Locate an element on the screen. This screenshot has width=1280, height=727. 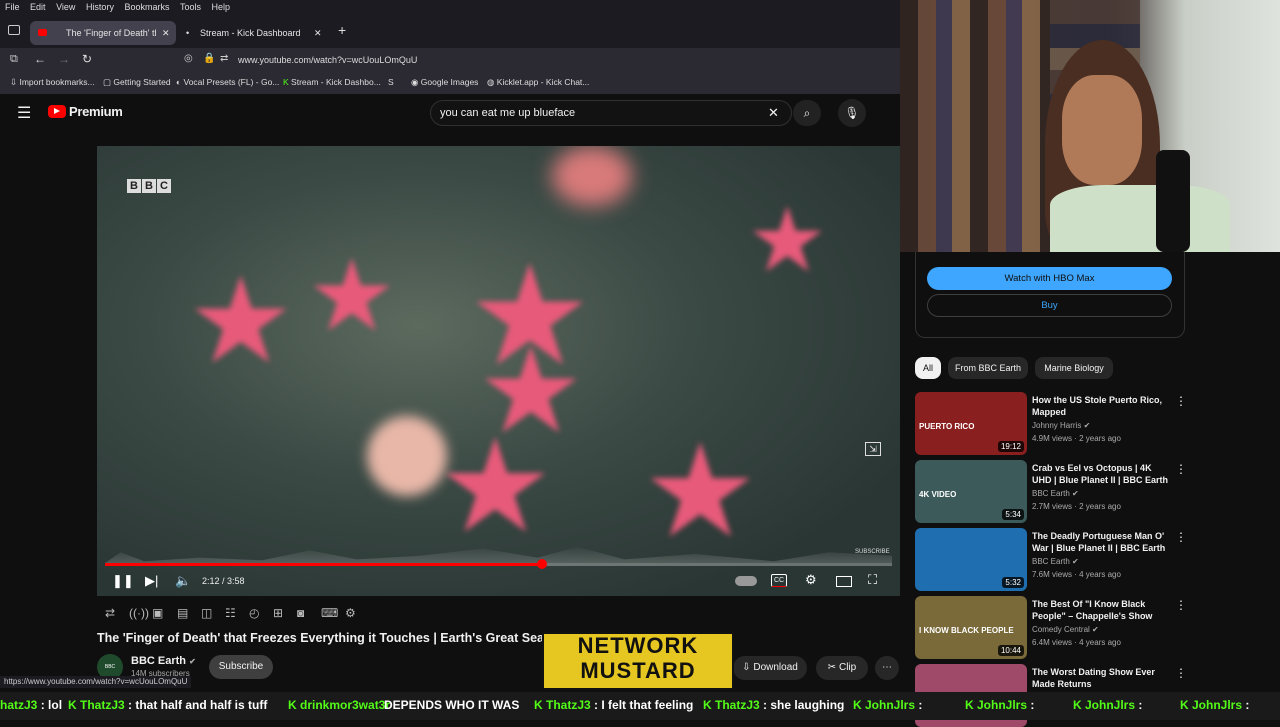
download-button: ⇩ Download is located at coordinates (770, 668).